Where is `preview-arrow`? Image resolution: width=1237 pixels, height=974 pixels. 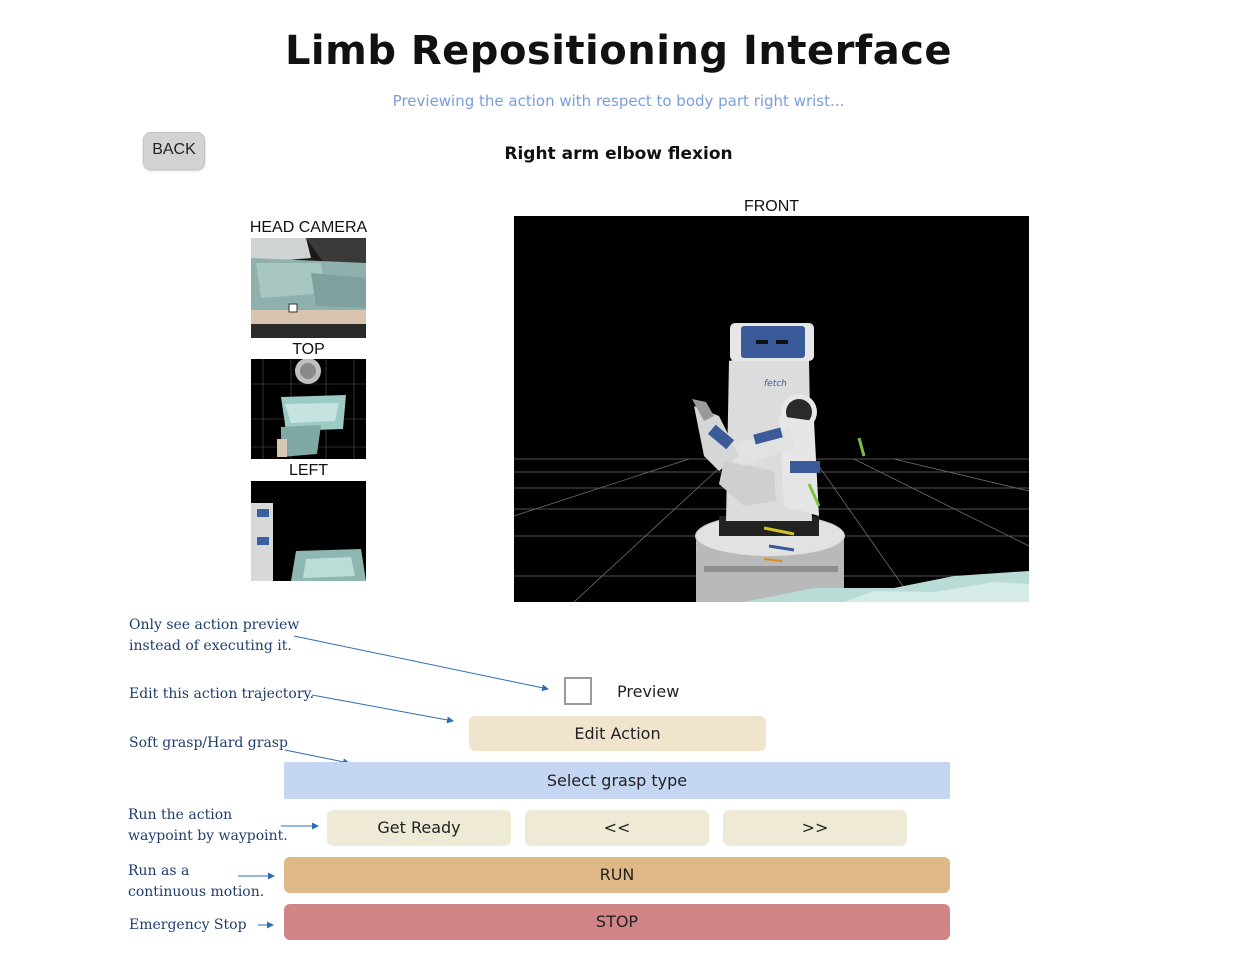 preview-arrow is located at coordinates (421, 663).